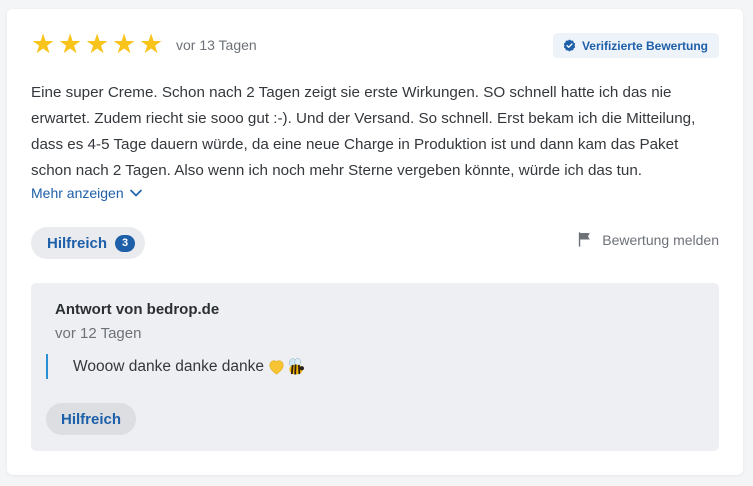 The height and width of the screenshot is (486, 753). Describe the element at coordinates (91, 419) in the screenshot. I see `reply-helpful-button: Hilfreich` at that location.